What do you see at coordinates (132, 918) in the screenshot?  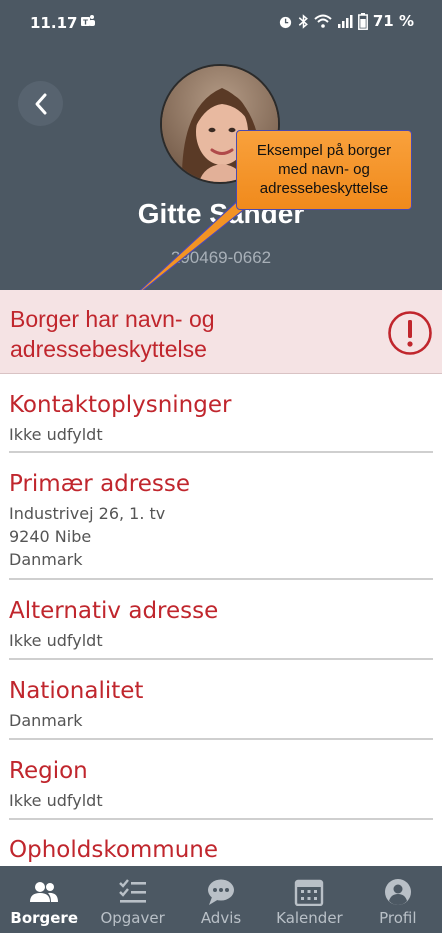 I see `nav-label: Opgaver` at bounding box center [132, 918].